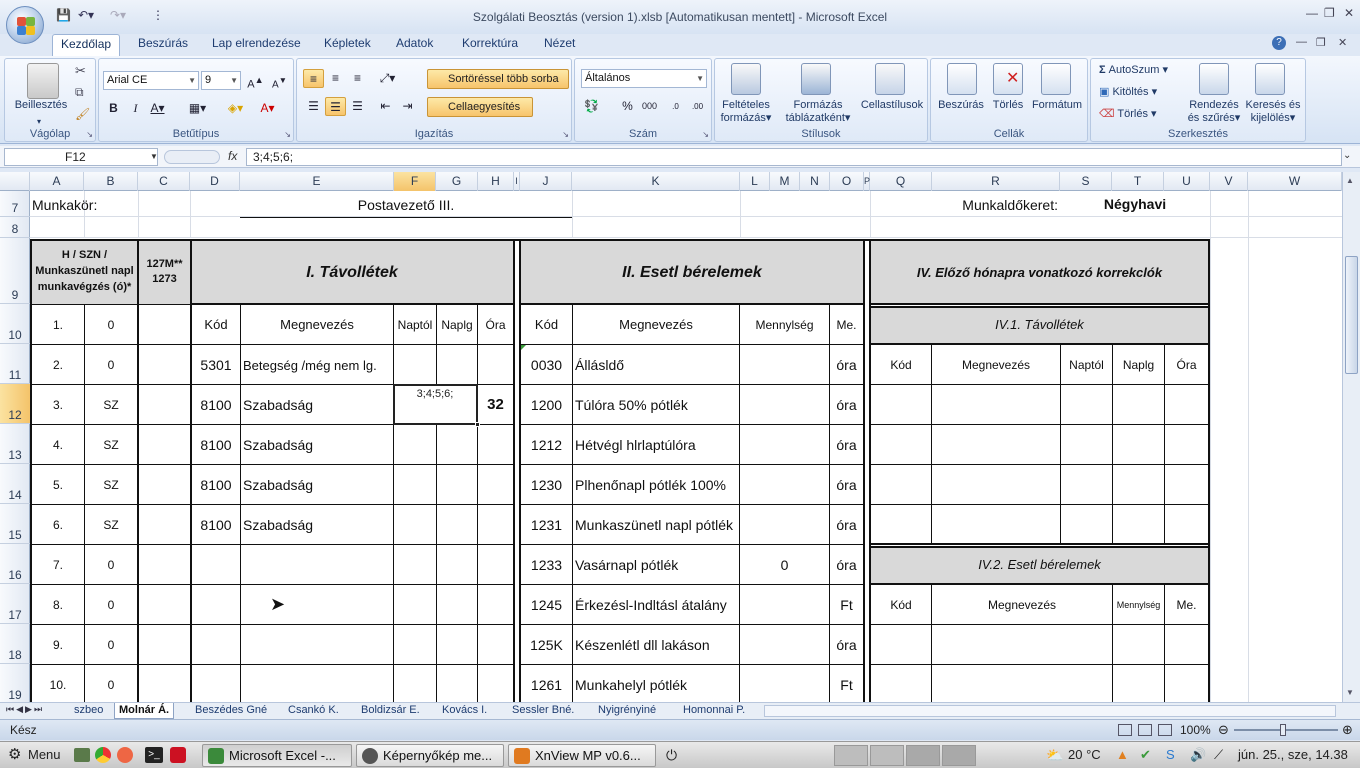 This screenshot has height=768, width=1360. I want to click on scroll-down-icon: ▼, so click(1350, 692).